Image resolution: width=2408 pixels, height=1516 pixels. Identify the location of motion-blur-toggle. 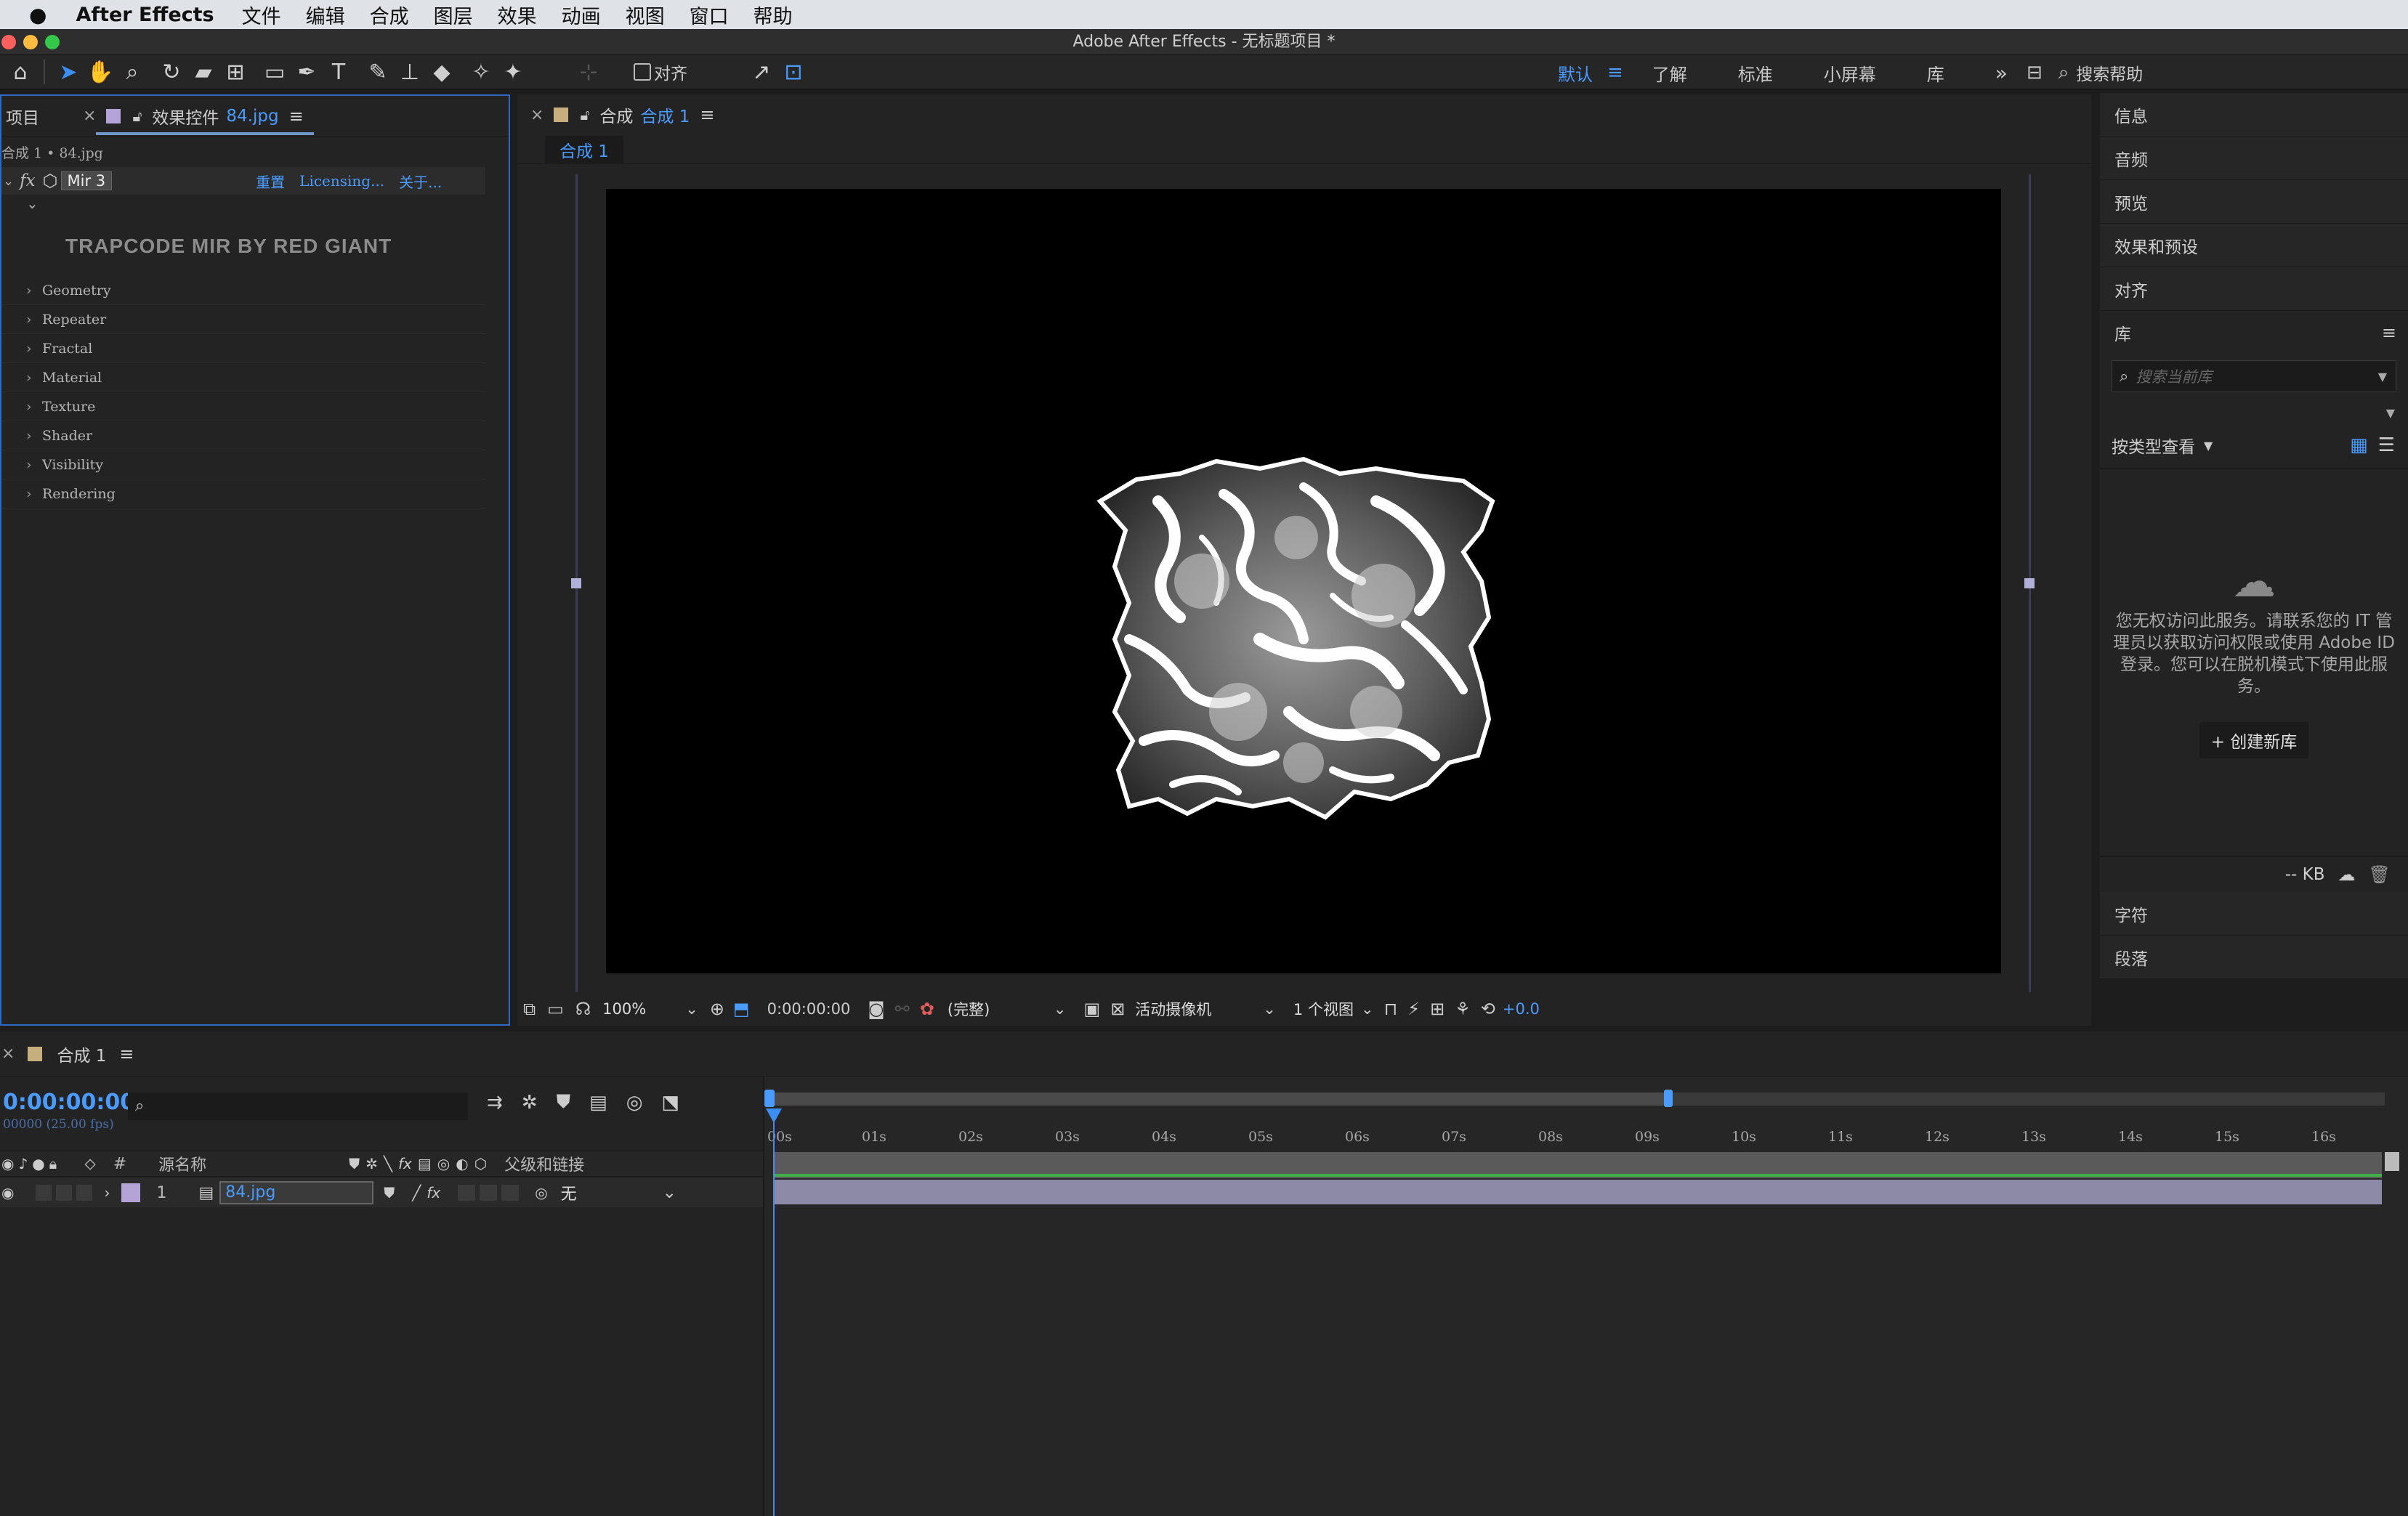
(467, 1193).